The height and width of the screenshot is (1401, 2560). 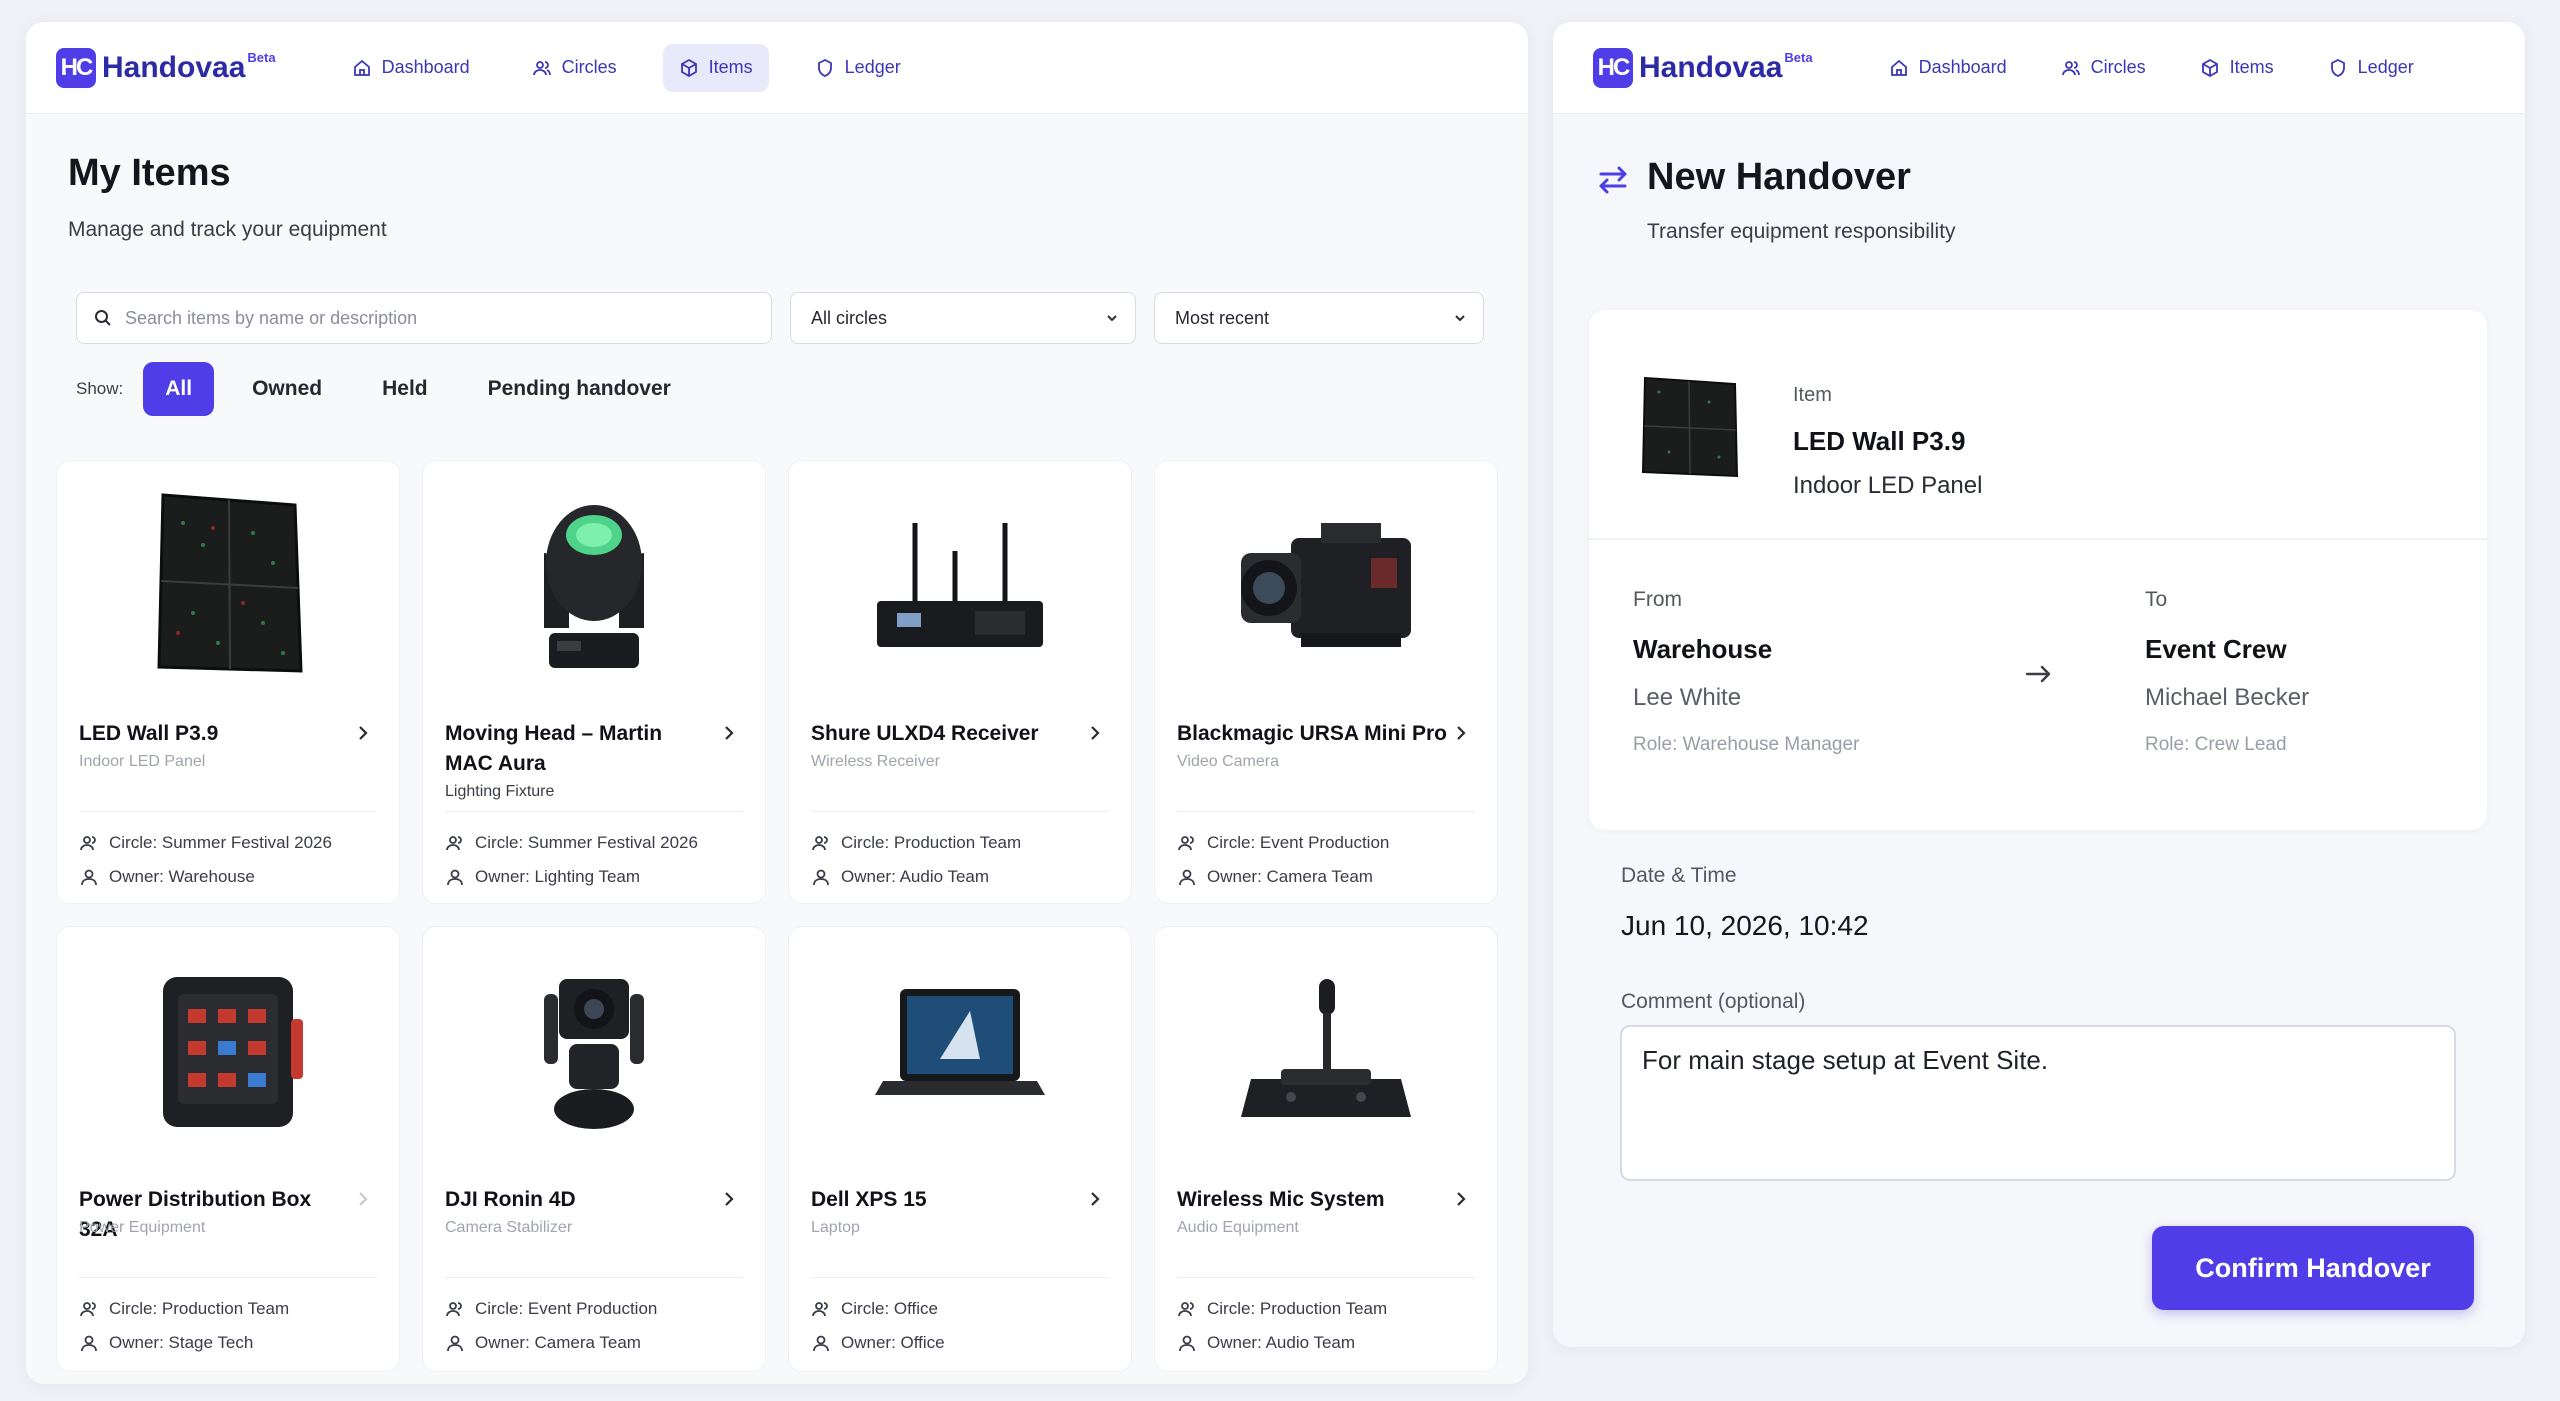 I want to click on nav-dashboard-label: Dashboard, so click(x=1962, y=67).